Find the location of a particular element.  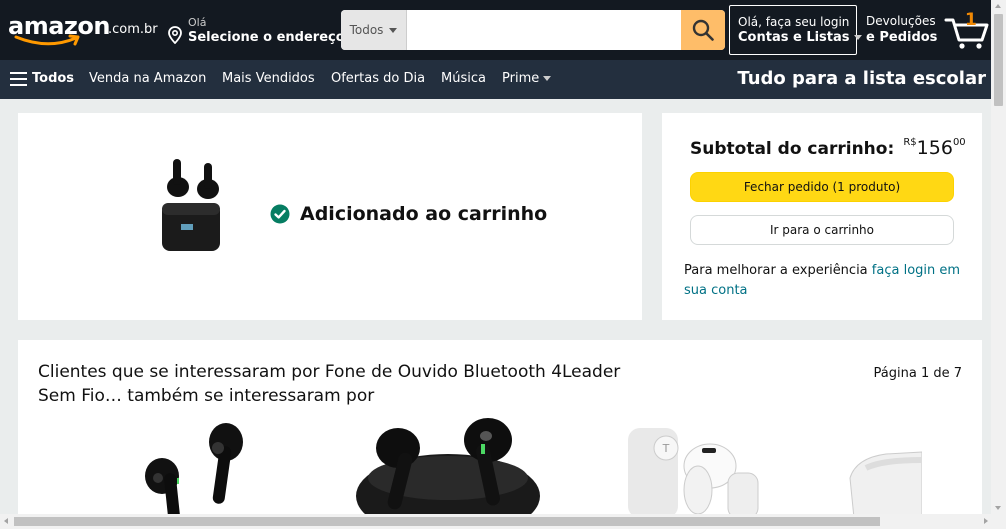

all-menu-label: Todos is located at coordinates (53, 78).